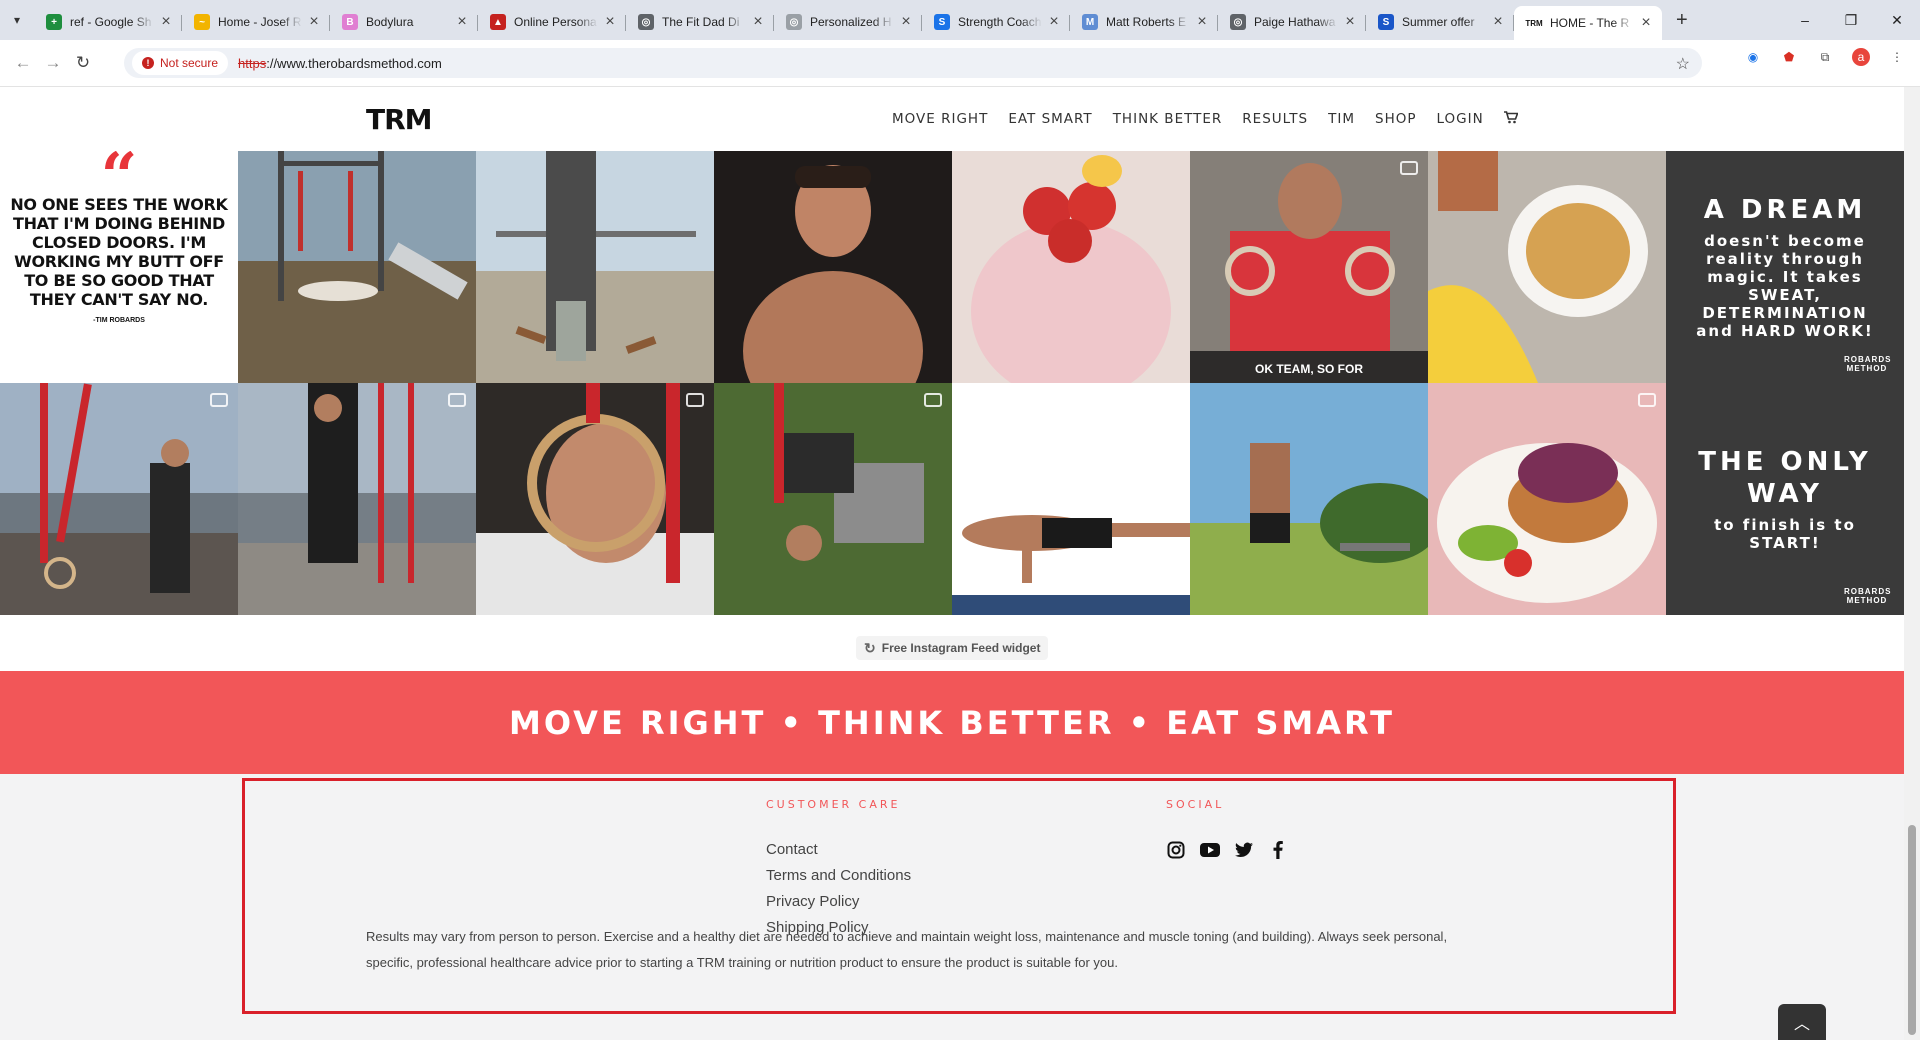 This screenshot has height=1040, width=1920. What do you see at coordinates (1753, 57) in the screenshot?
I see `extension-globe-icon: ◉` at bounding box center [1753, 57].